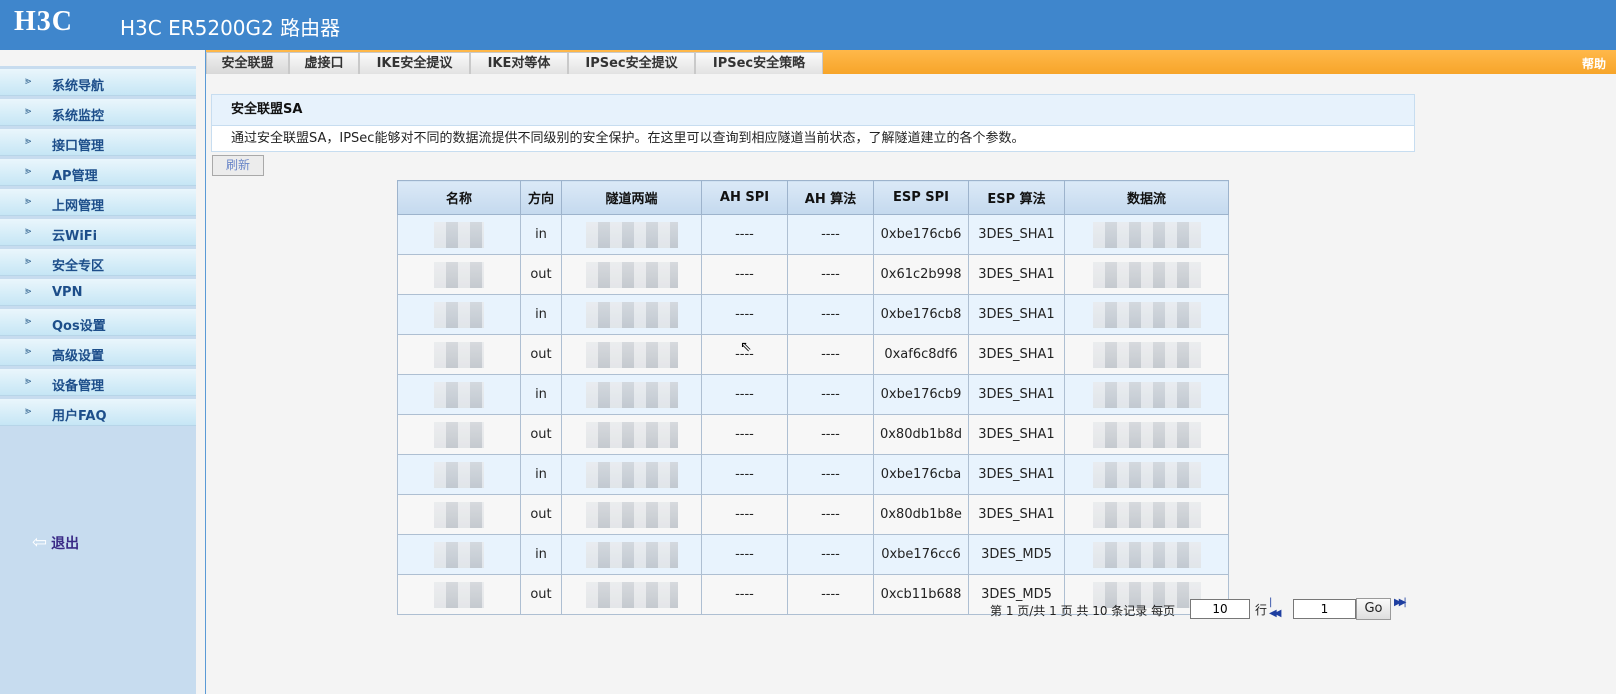  What do you see at coordinates (247, 63) in the screenshot?
I see `tab: 安全联盟` at bounding box center [247, 63].